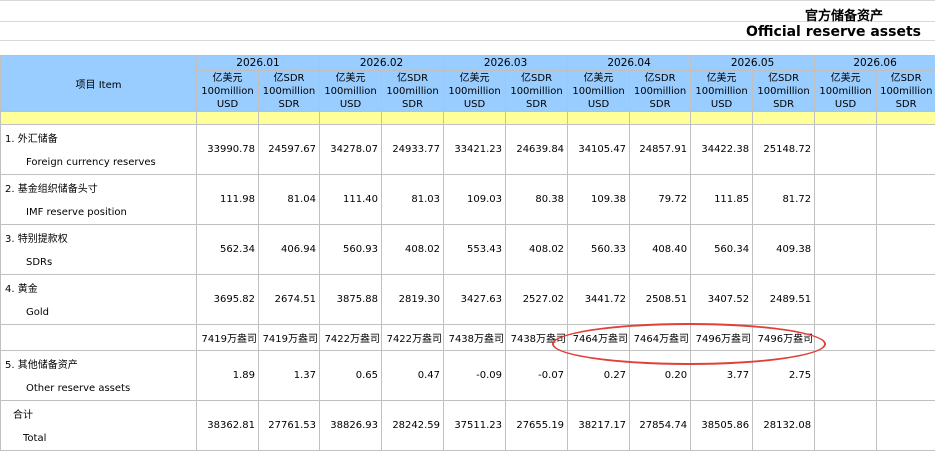  What do you see at coordinates (227, 199) in the screenshot?
I see `value-cell: 111.98` at bounding box center [227, 199].